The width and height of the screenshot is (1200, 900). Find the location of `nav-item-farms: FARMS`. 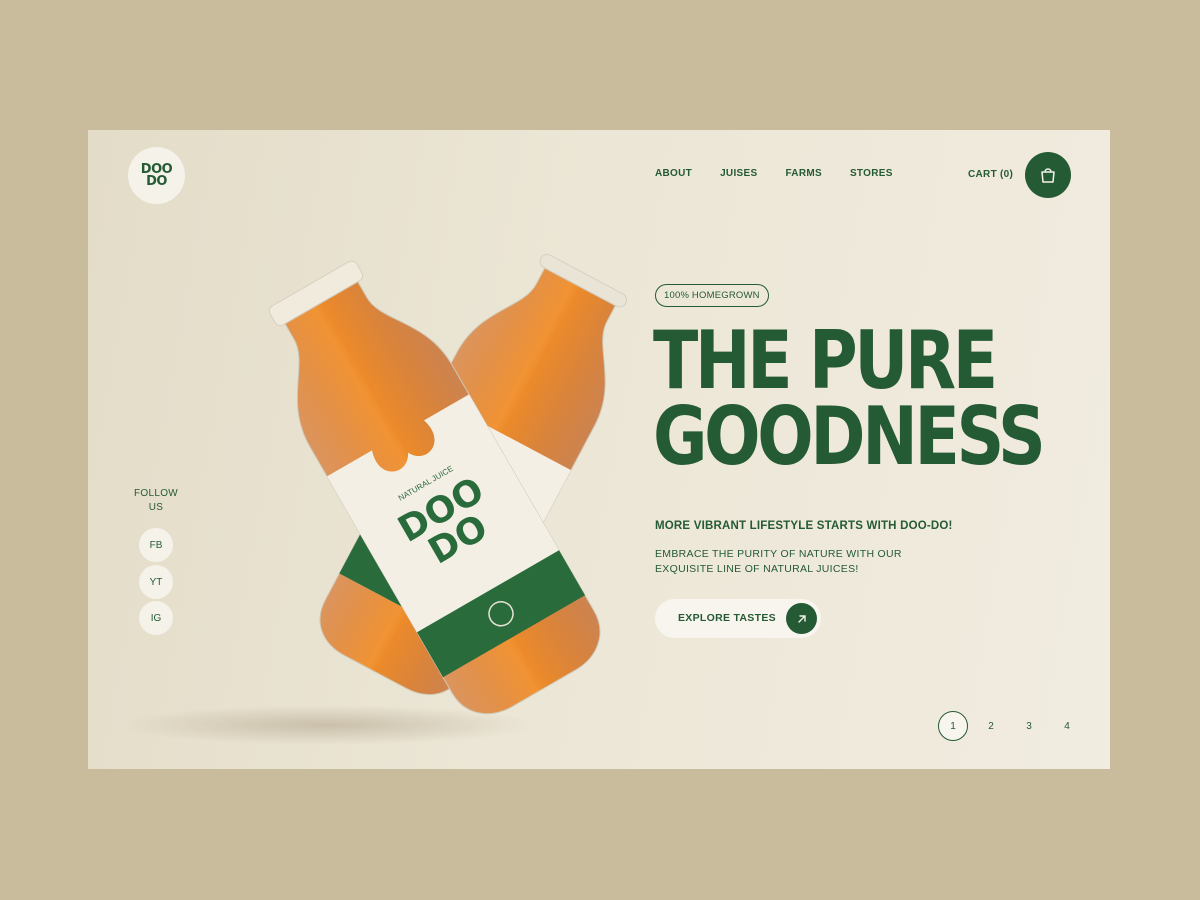

nav-item-farms: FARMS is located at coordinates (803, 173).